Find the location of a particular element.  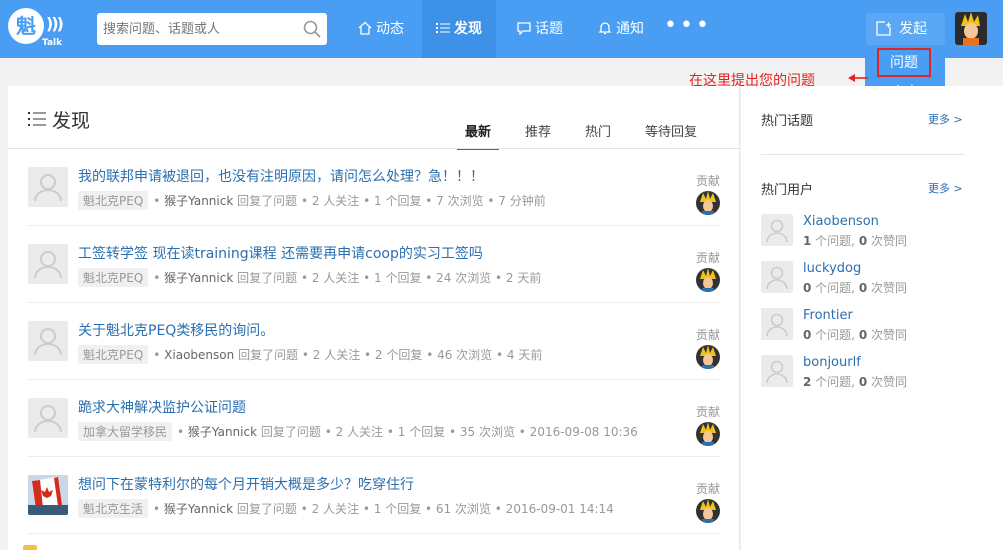

author-name: Xiaobenson is located at coordinates (199, 355).